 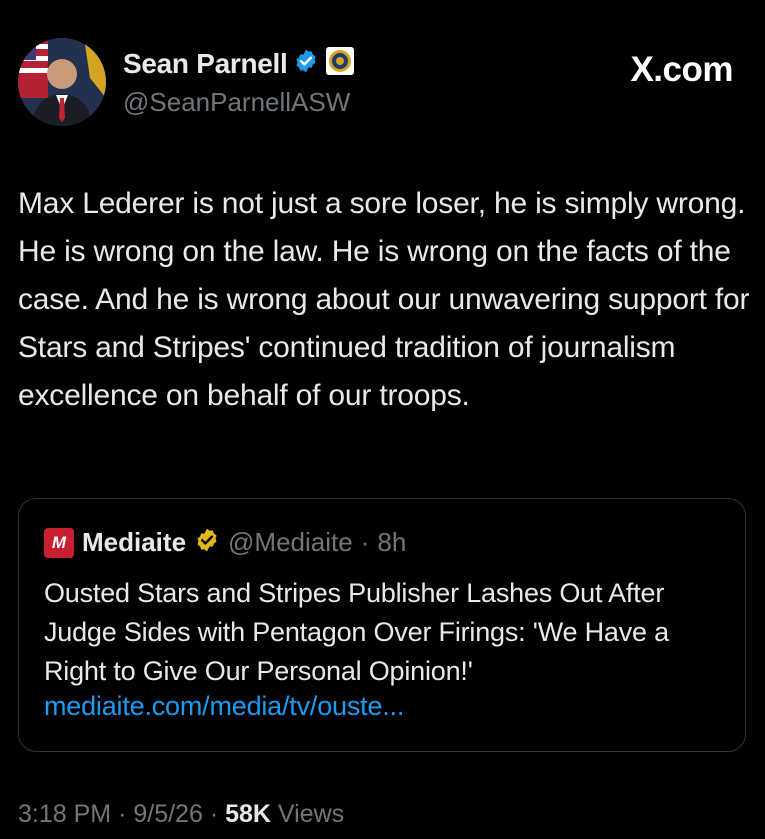 I want to click on views-count: 58K, so click(x=248, y=814).